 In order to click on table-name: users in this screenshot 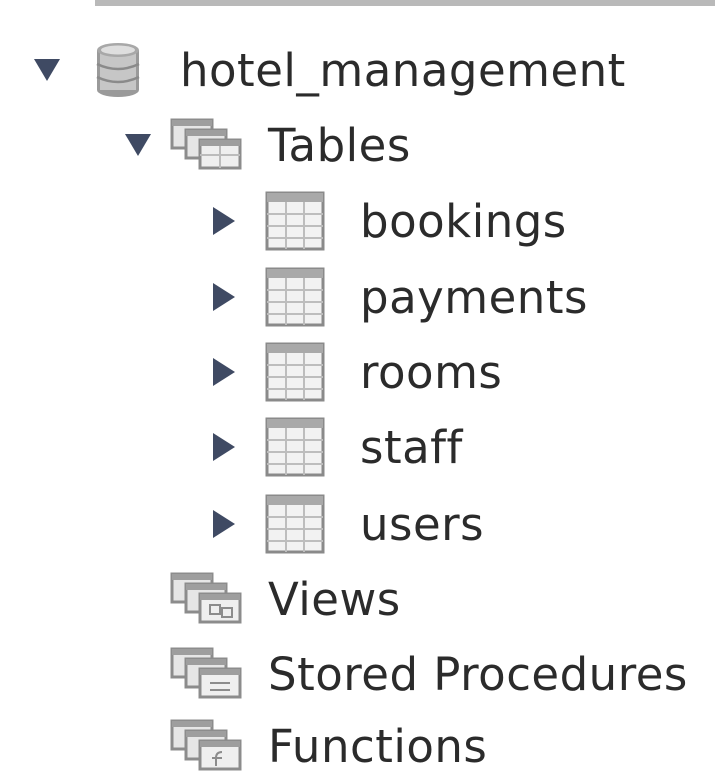, I will do `click(422, 524)`.